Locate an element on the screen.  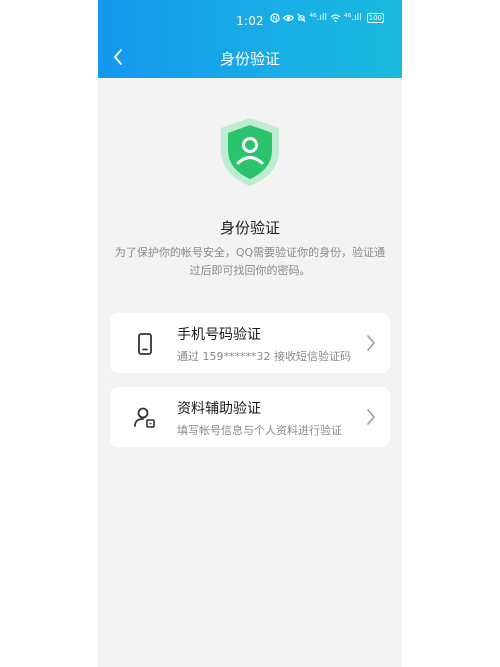
shield-user-icon is located at coordinates (250, 152).